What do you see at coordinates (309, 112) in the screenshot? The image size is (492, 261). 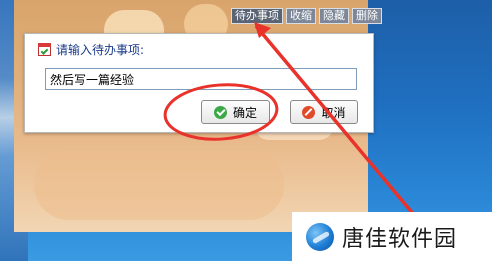 I see `forbidden-circle-icon` at bounding box center [309, 112].